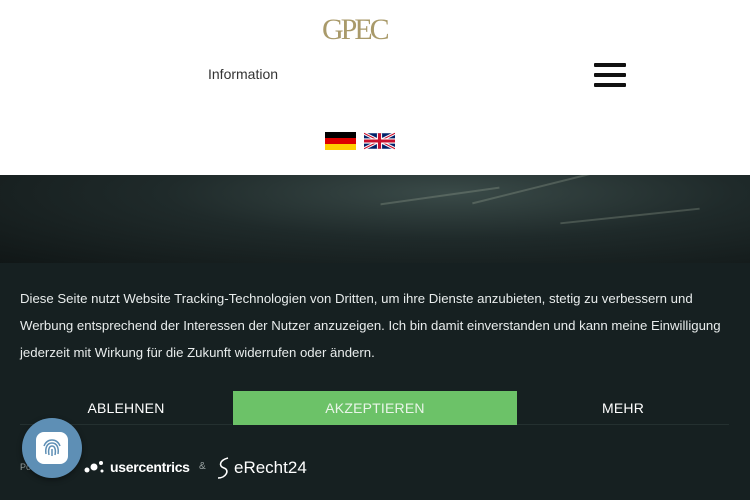 The image size is (750, 500). Describe the element at coordinates (223, 468) in the screenshot. I see `erecht24-swirl-icon` at that location.